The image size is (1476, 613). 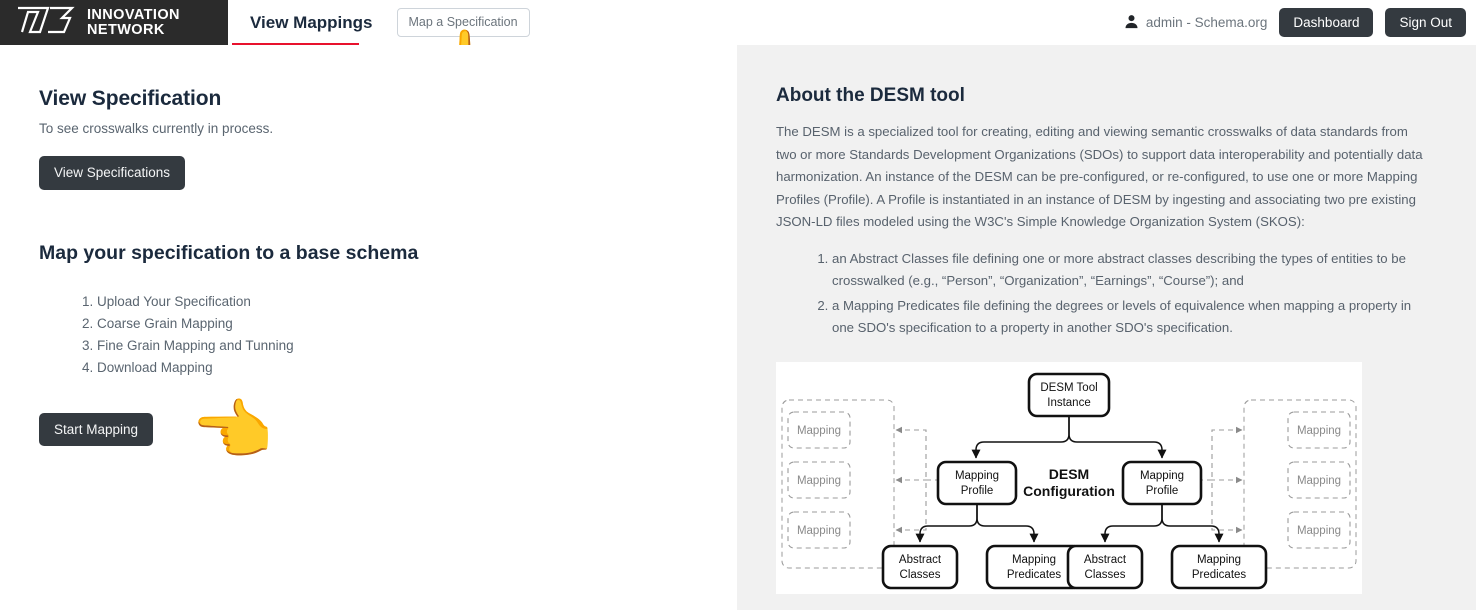 What do you see at coordinates (1162, 476) in the screenshot?
I see `diagram-profile-right: Mapping` at bounding box center [1162, 476].